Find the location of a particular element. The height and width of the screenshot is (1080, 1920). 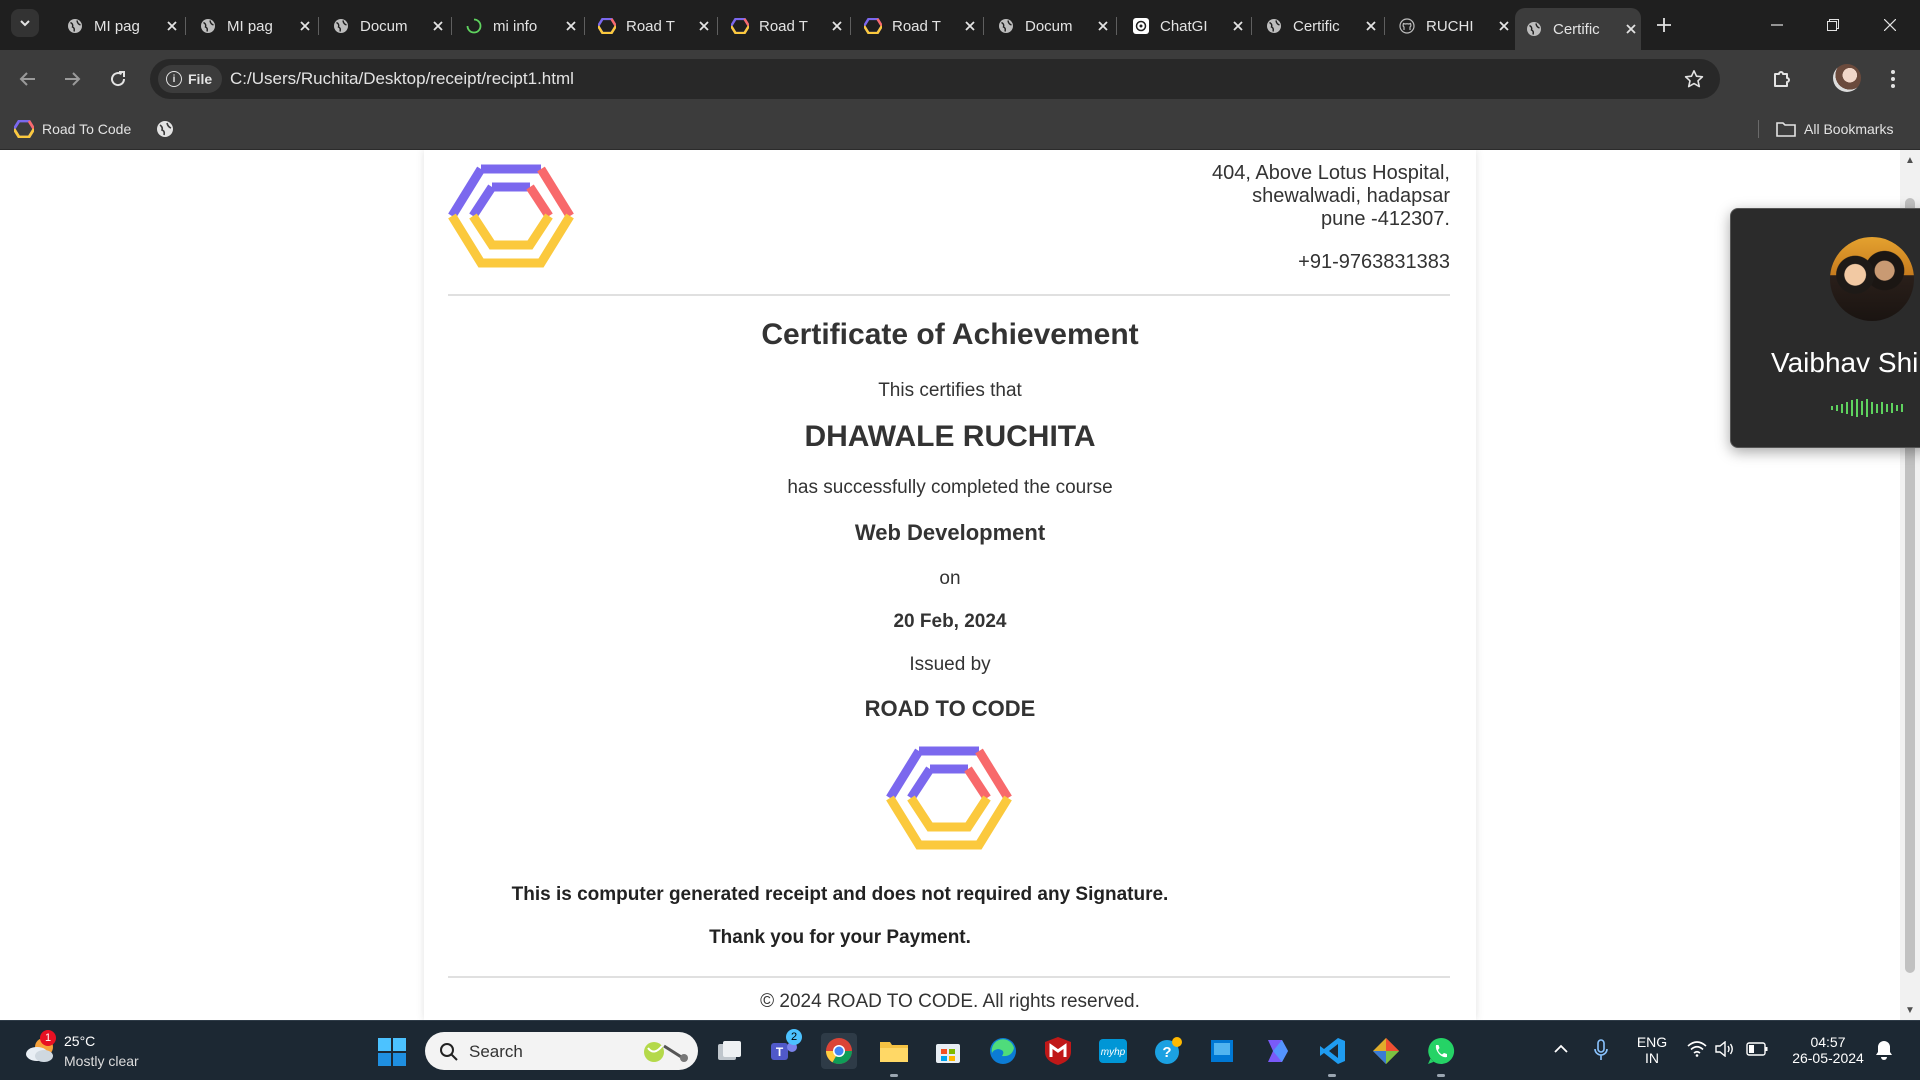

close-window-button is located at coordinates (1890, 25).